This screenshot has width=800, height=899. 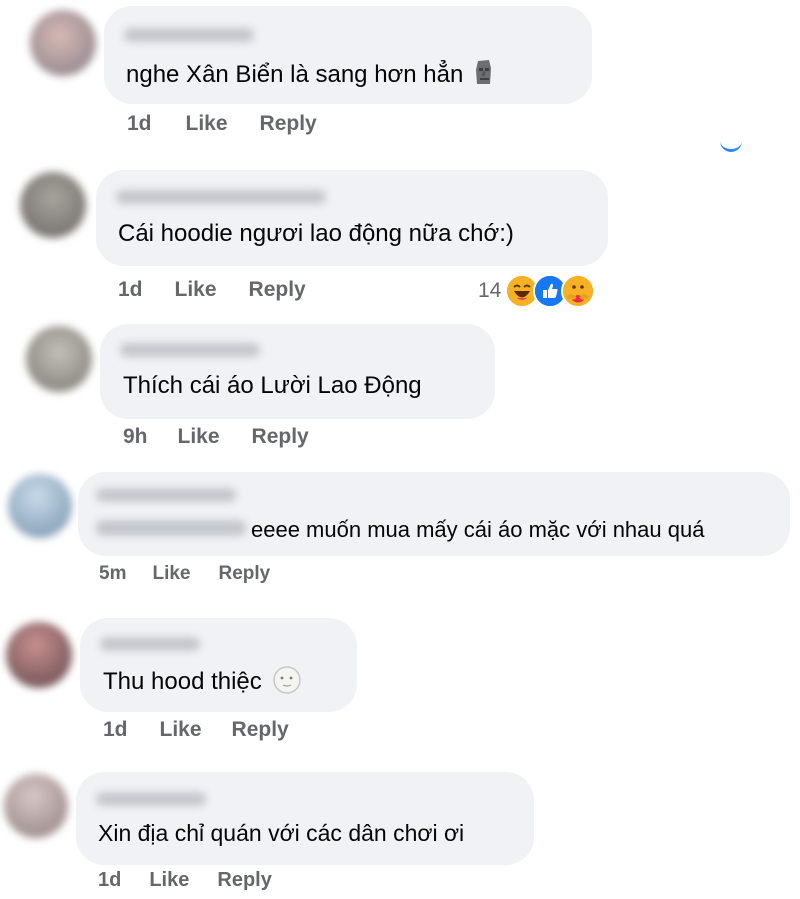 What do you see at coordinates (310, 73) in the screenshot?
I see `comment-text: nghe Xân Biển là sang hơn hẳn` at bounding box center [310, 73].